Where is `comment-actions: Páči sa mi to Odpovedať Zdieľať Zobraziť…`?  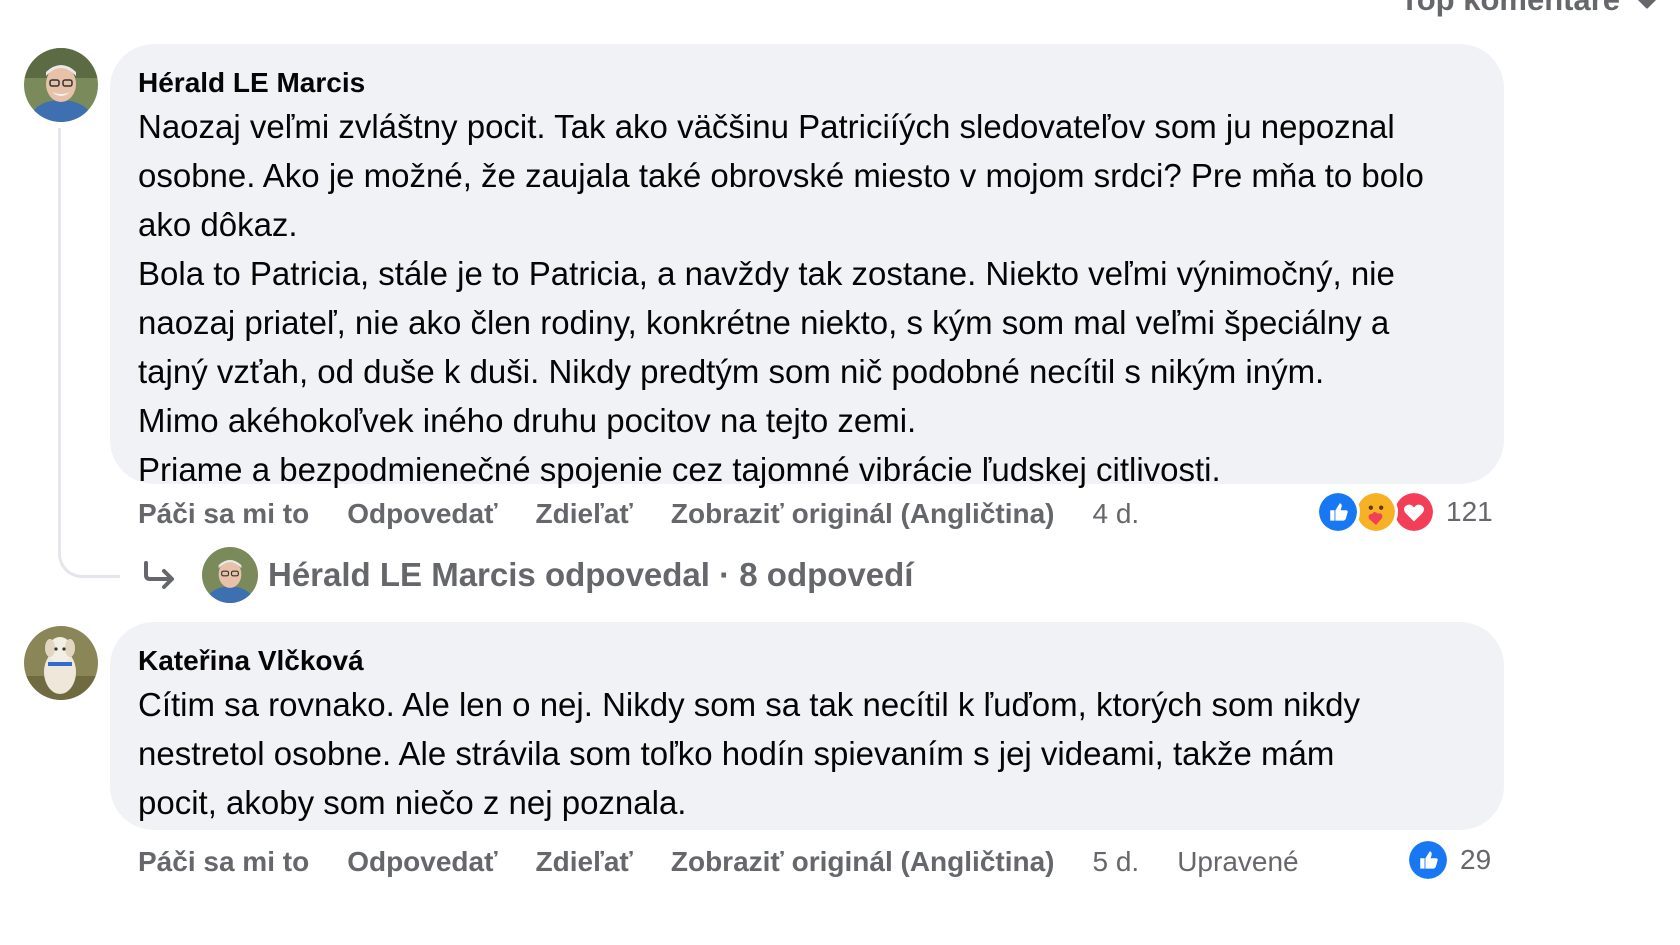 comment-actions: Páči sa mi to Odpovedať Zdieľať Zobraziť… is located at coordinates (718, 862).